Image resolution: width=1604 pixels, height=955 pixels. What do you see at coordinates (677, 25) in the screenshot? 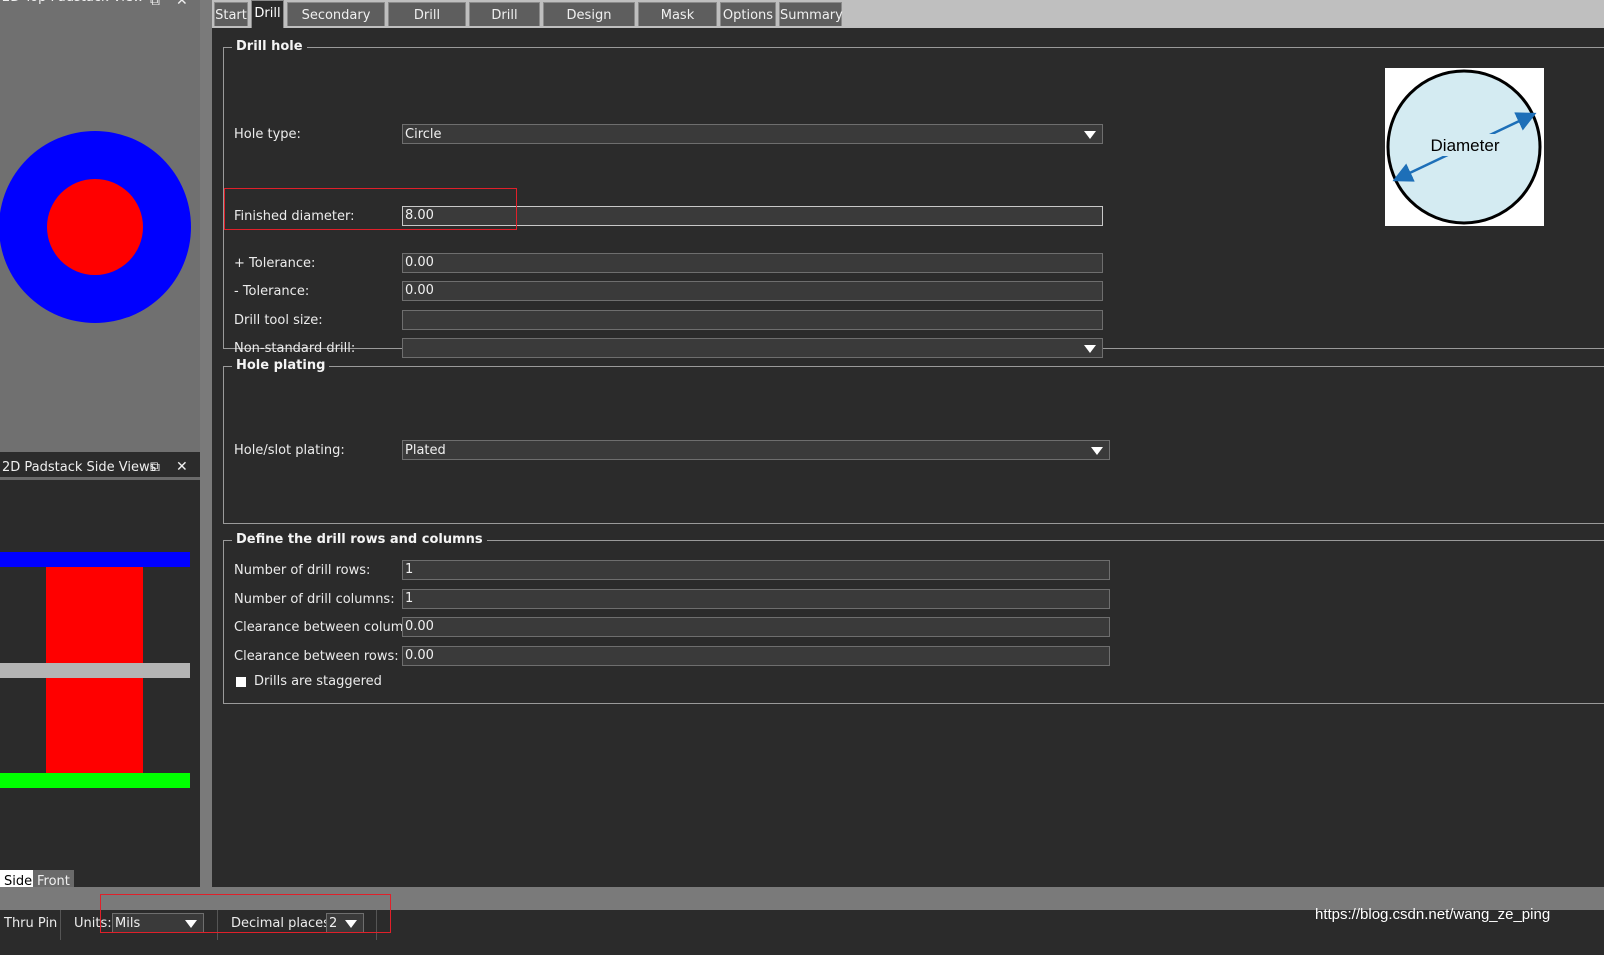
I see `tab-mask-layers: Mask Layers` at bounding box center [677, 25].